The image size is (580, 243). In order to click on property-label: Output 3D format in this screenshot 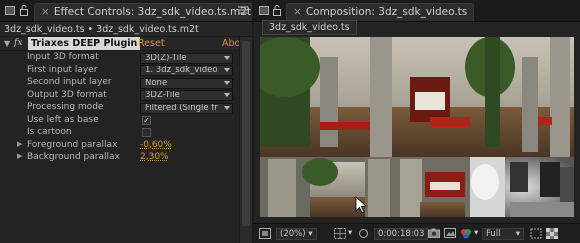, I will do `click(67, 94)`.